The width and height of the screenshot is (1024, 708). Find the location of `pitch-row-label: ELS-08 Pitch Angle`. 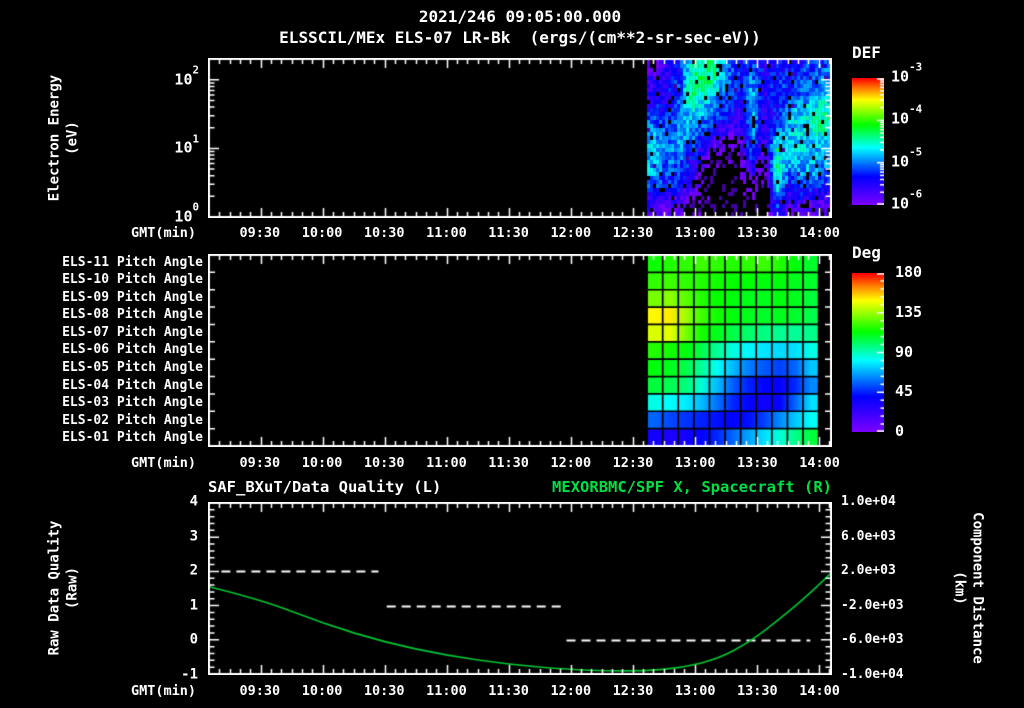

pitch-row-label: ELS-08 Pitch Angle is located at coordinates (132, 315).